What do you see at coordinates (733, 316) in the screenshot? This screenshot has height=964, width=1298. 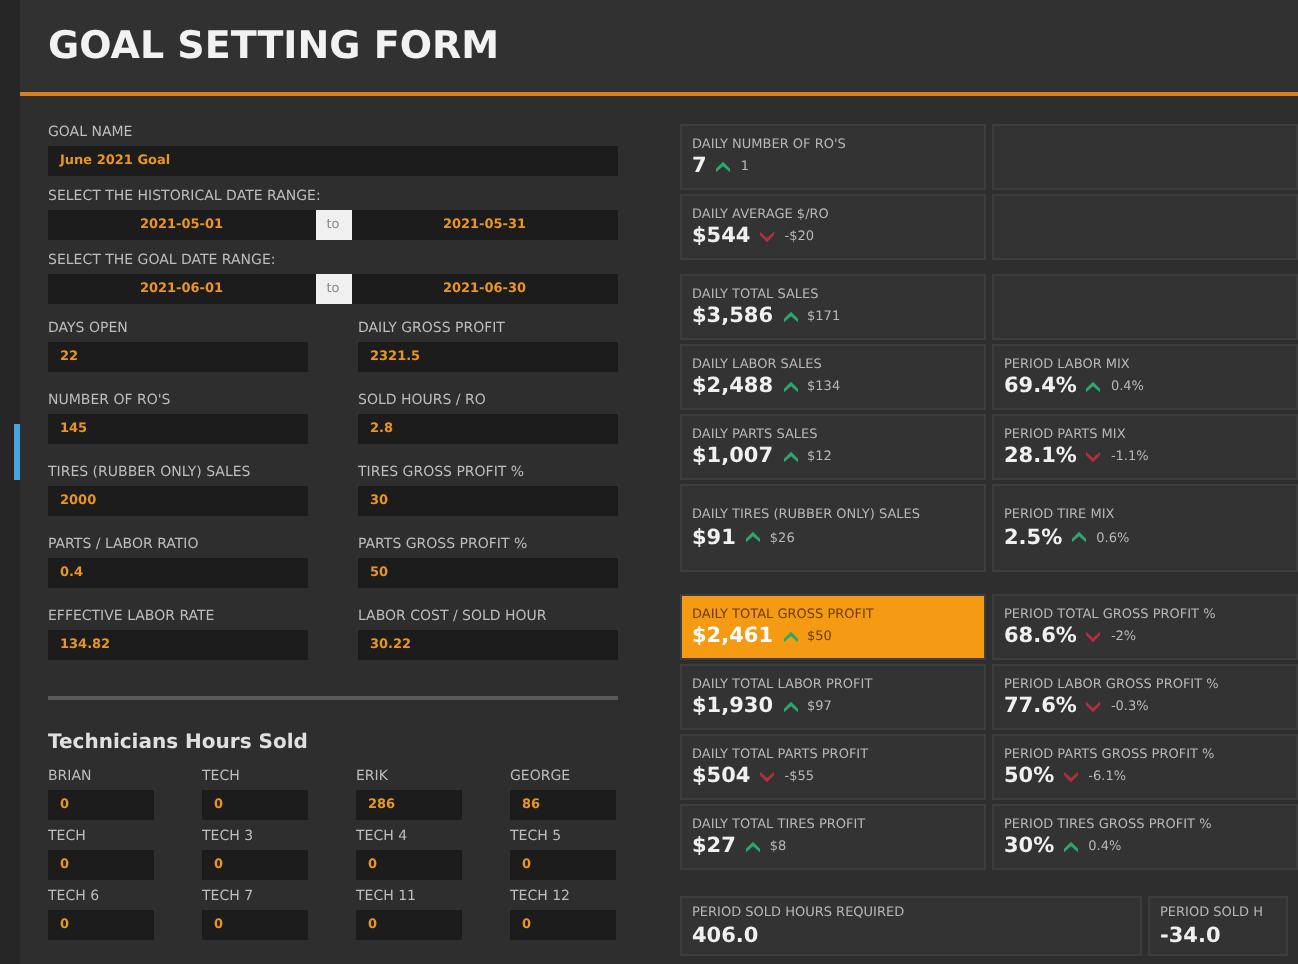 I see `metric-value: $3,586` at bounding box center [733, 316].